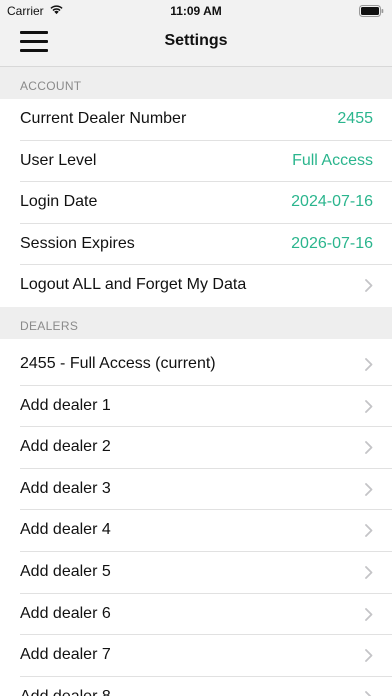 The image size is (392, 696). Describe the element at coordinates (332, 243) in the screenshot. I see `row-value: 2026-07-16` at that location.